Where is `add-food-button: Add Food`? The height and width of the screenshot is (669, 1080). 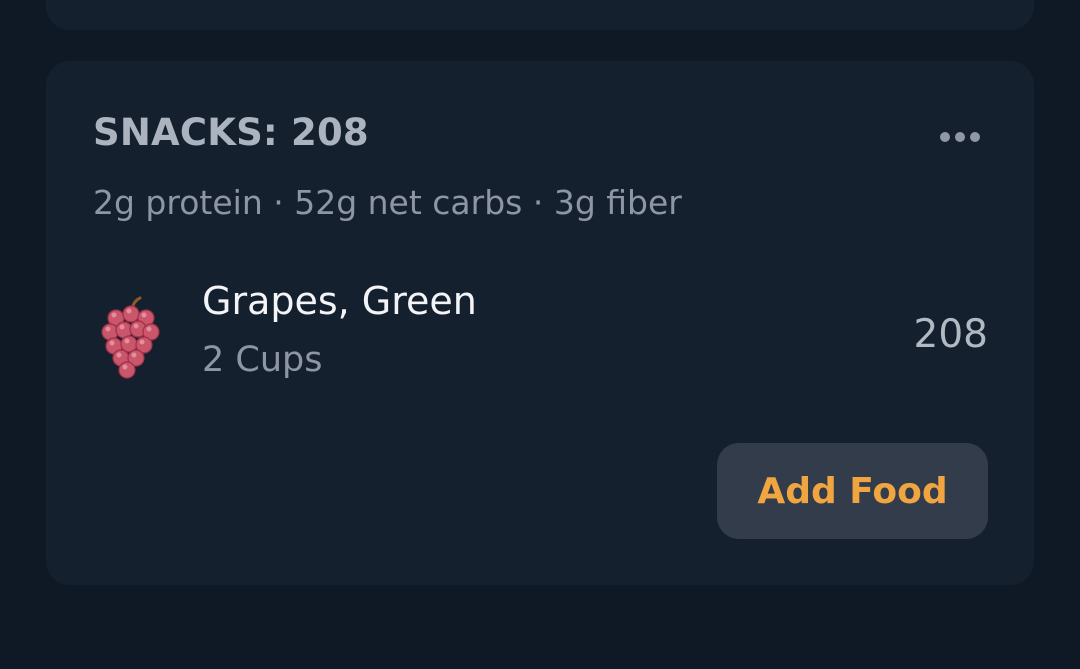 add-food-button: Add Food is located at coordinates (852, 491).